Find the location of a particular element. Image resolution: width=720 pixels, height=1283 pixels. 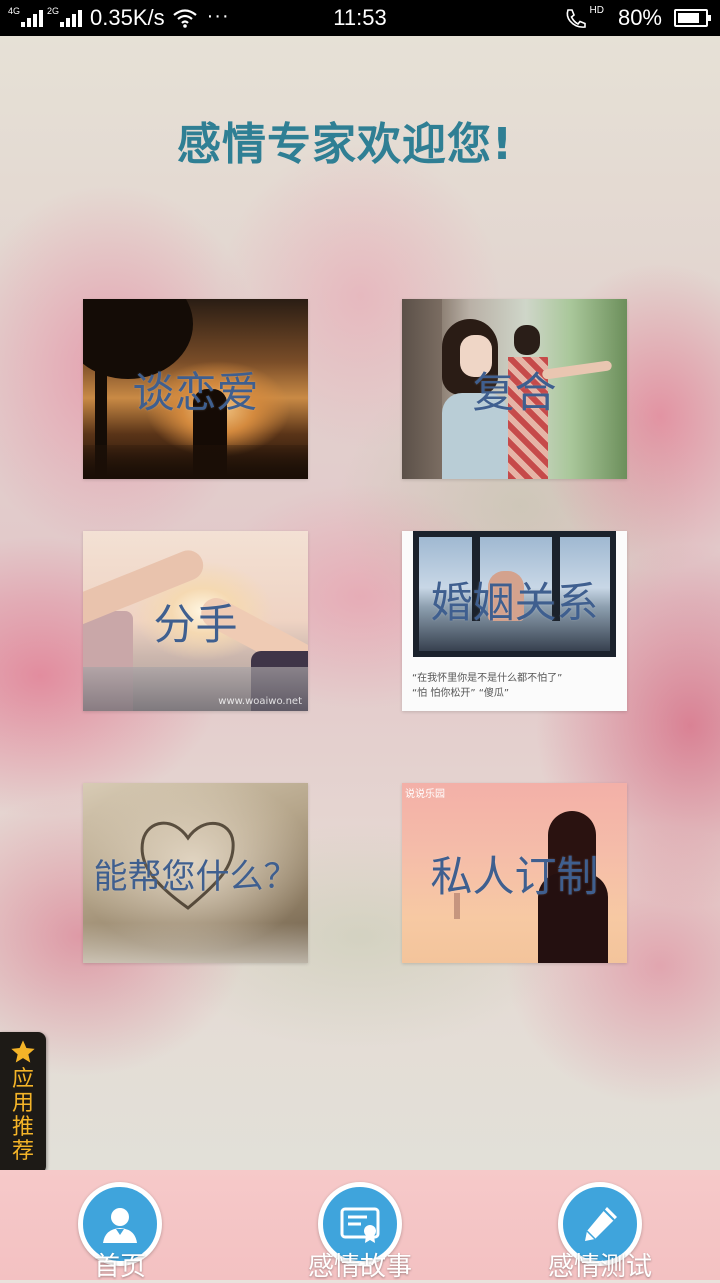

tile-label: 婚姻关系 is located at coordinates (514, 602).